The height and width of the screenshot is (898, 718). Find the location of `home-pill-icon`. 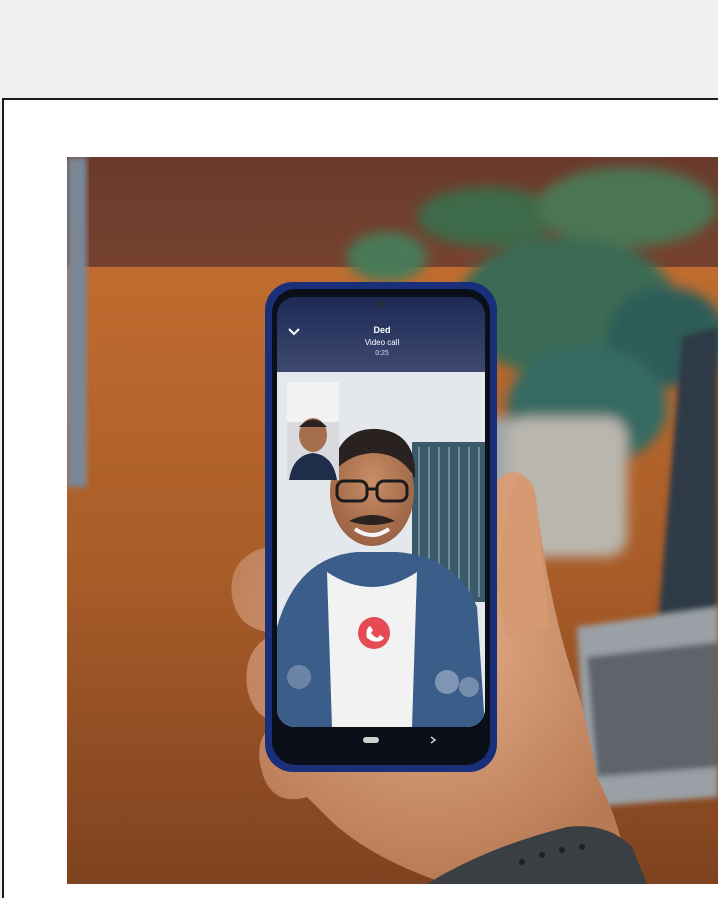

home-pill-icon is located at coordinates (371, 740).